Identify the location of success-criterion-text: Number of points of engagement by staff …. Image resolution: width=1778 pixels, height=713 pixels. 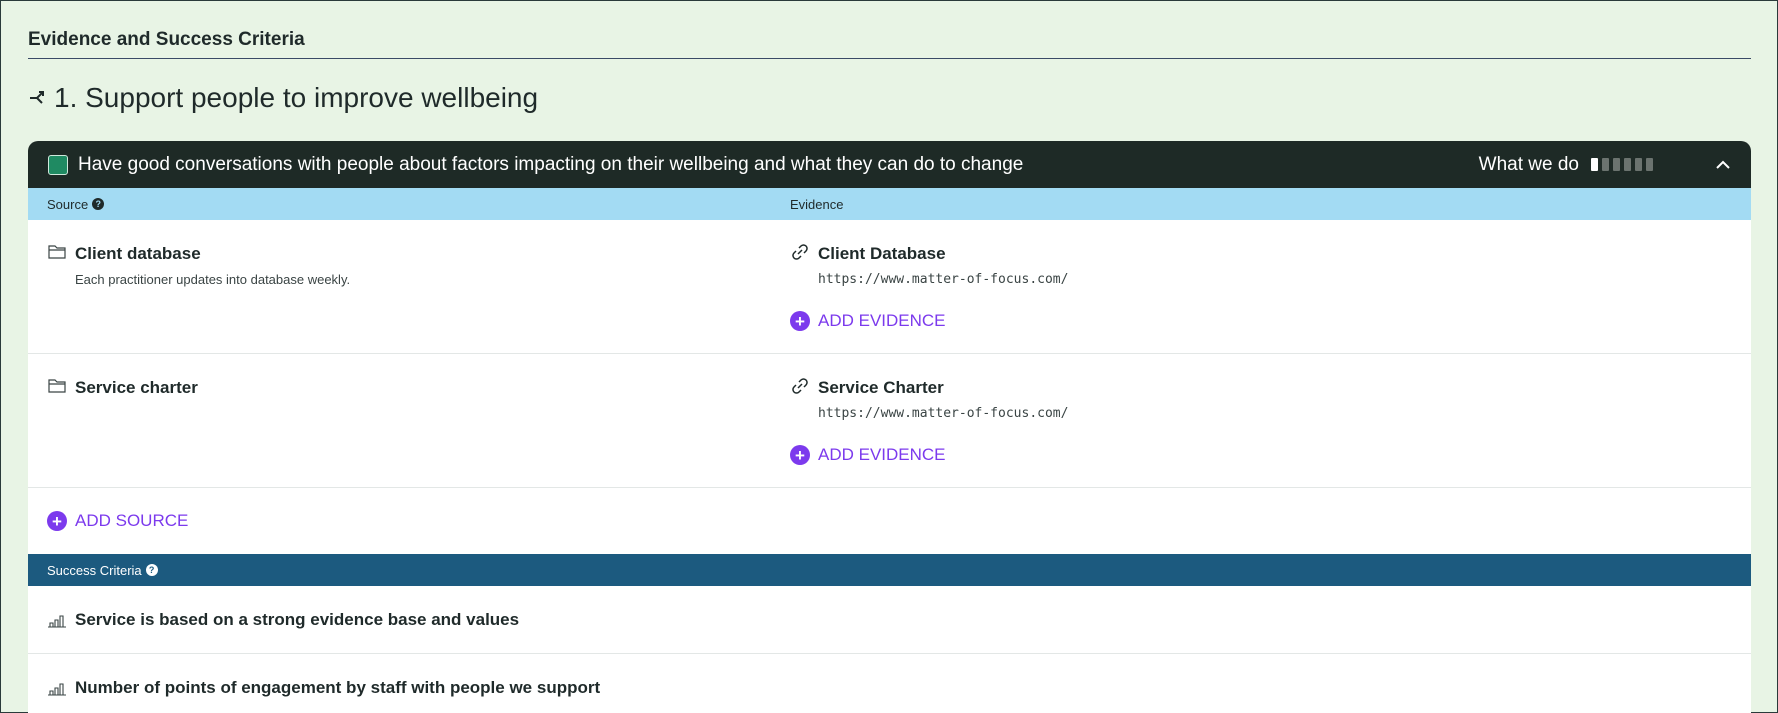
(338, 687).